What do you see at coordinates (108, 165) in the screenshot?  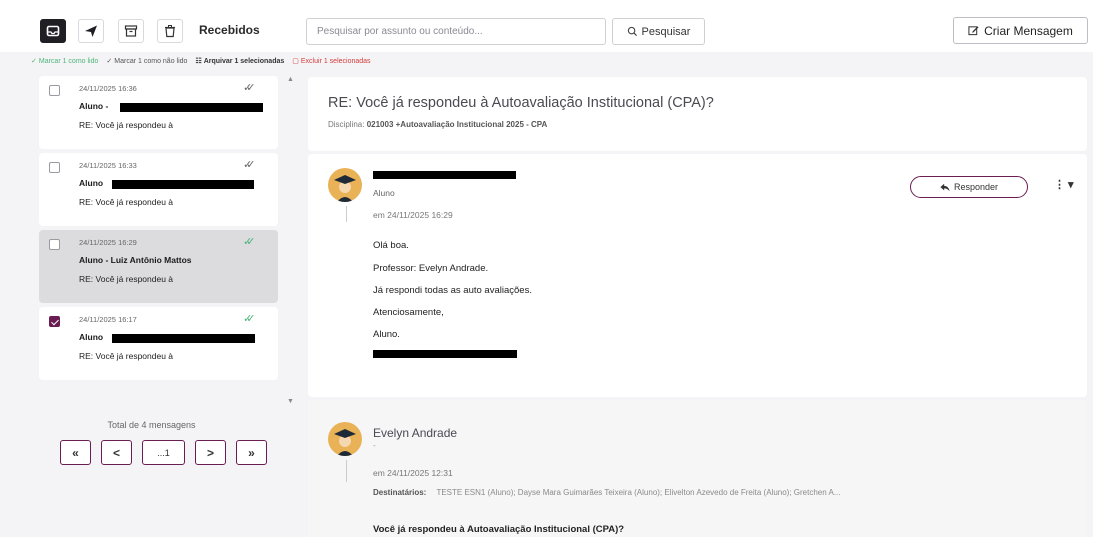 I see `message-date: 24/11/2025 16:33` at bounding box center [108, 165].